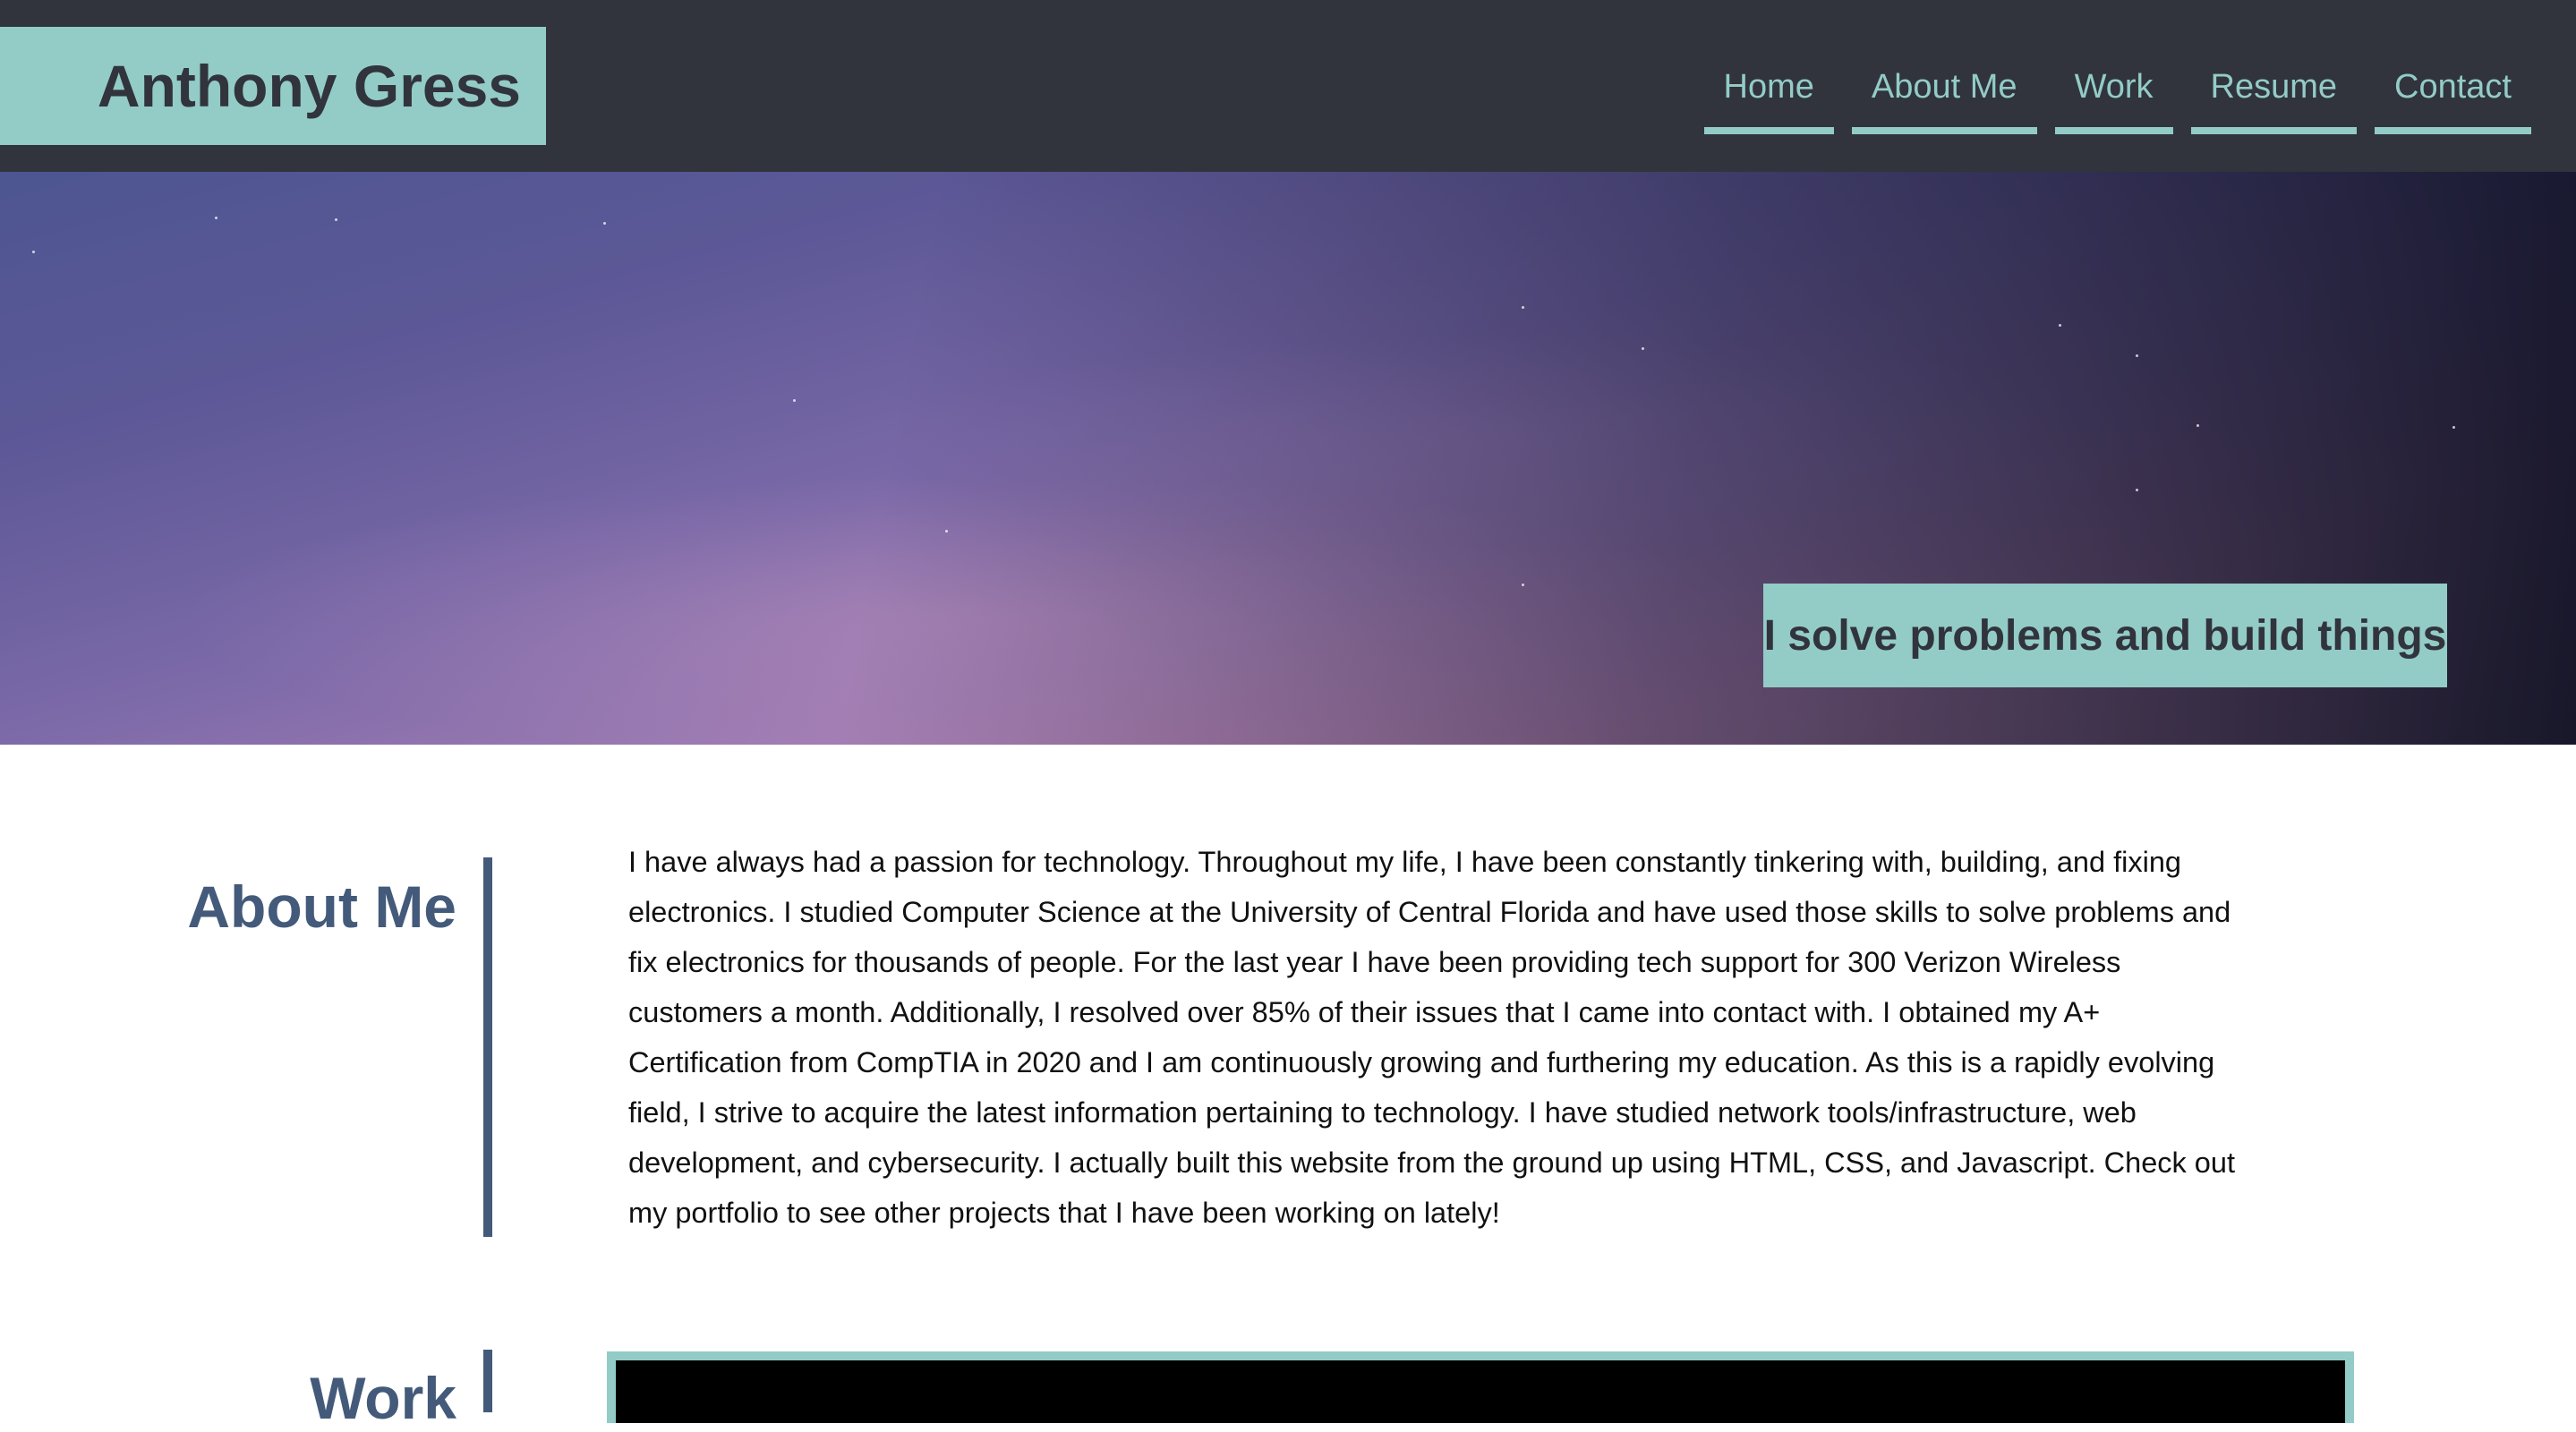  Describe the element at coordinates (487, 1047) in the screenshot. I see `about-divider` at that location.